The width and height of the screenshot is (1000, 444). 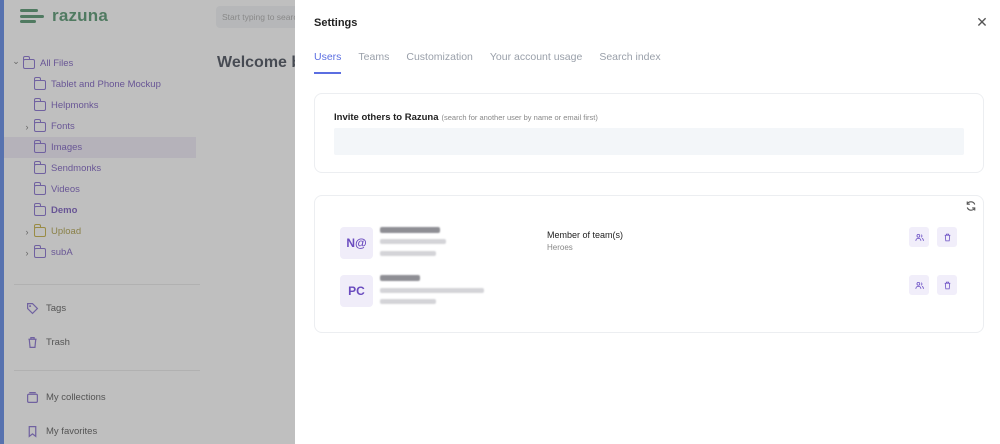 I want to click on tab-search-index: Search index, so click(x=629, y=62).